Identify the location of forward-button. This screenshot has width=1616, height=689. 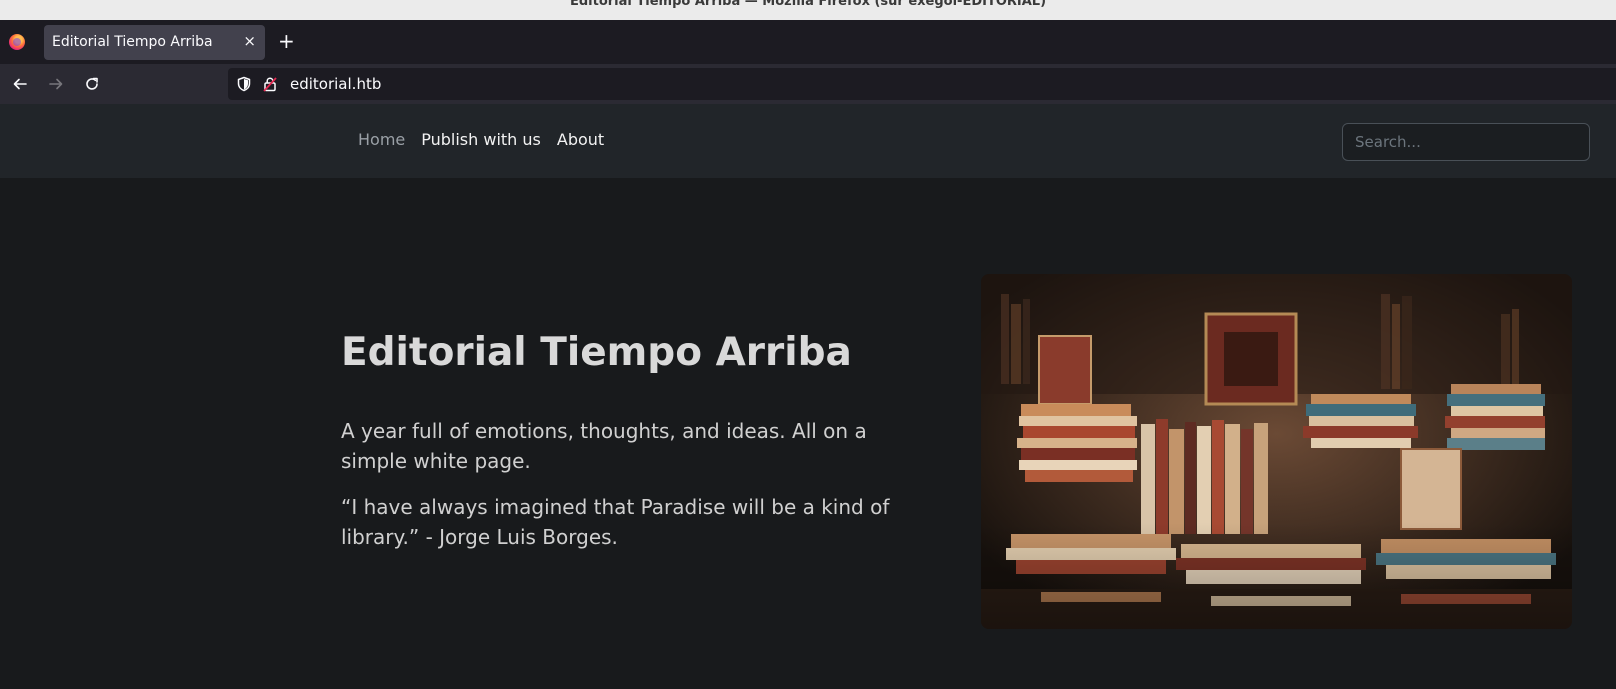
(56, 84).